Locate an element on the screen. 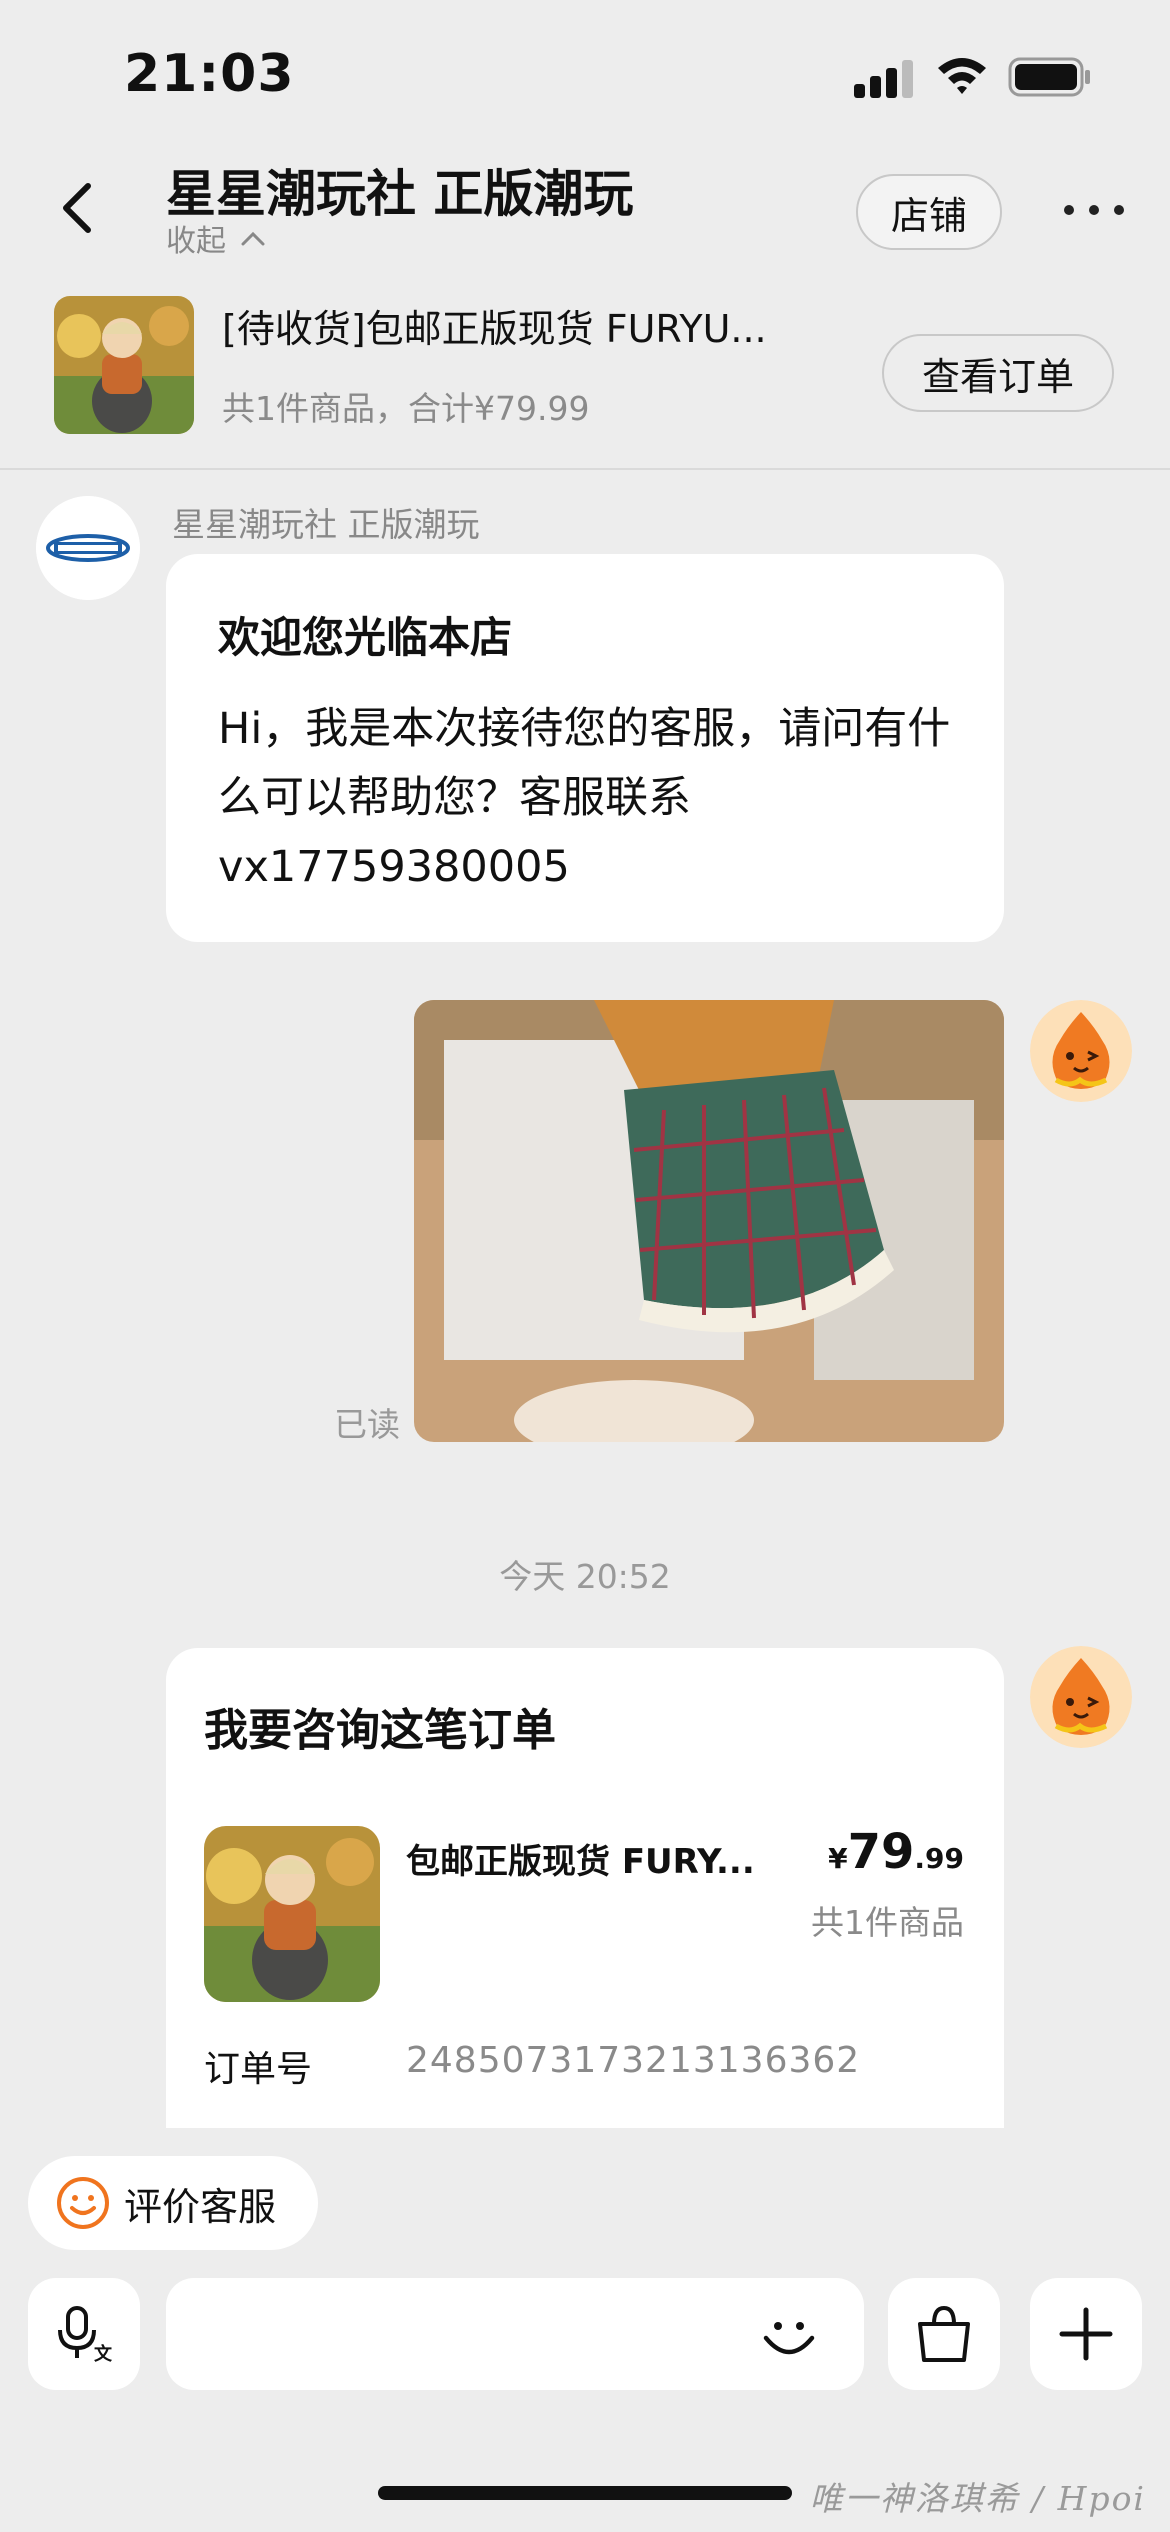  shopping-bag-icon is located at coordinates (944, 2333).